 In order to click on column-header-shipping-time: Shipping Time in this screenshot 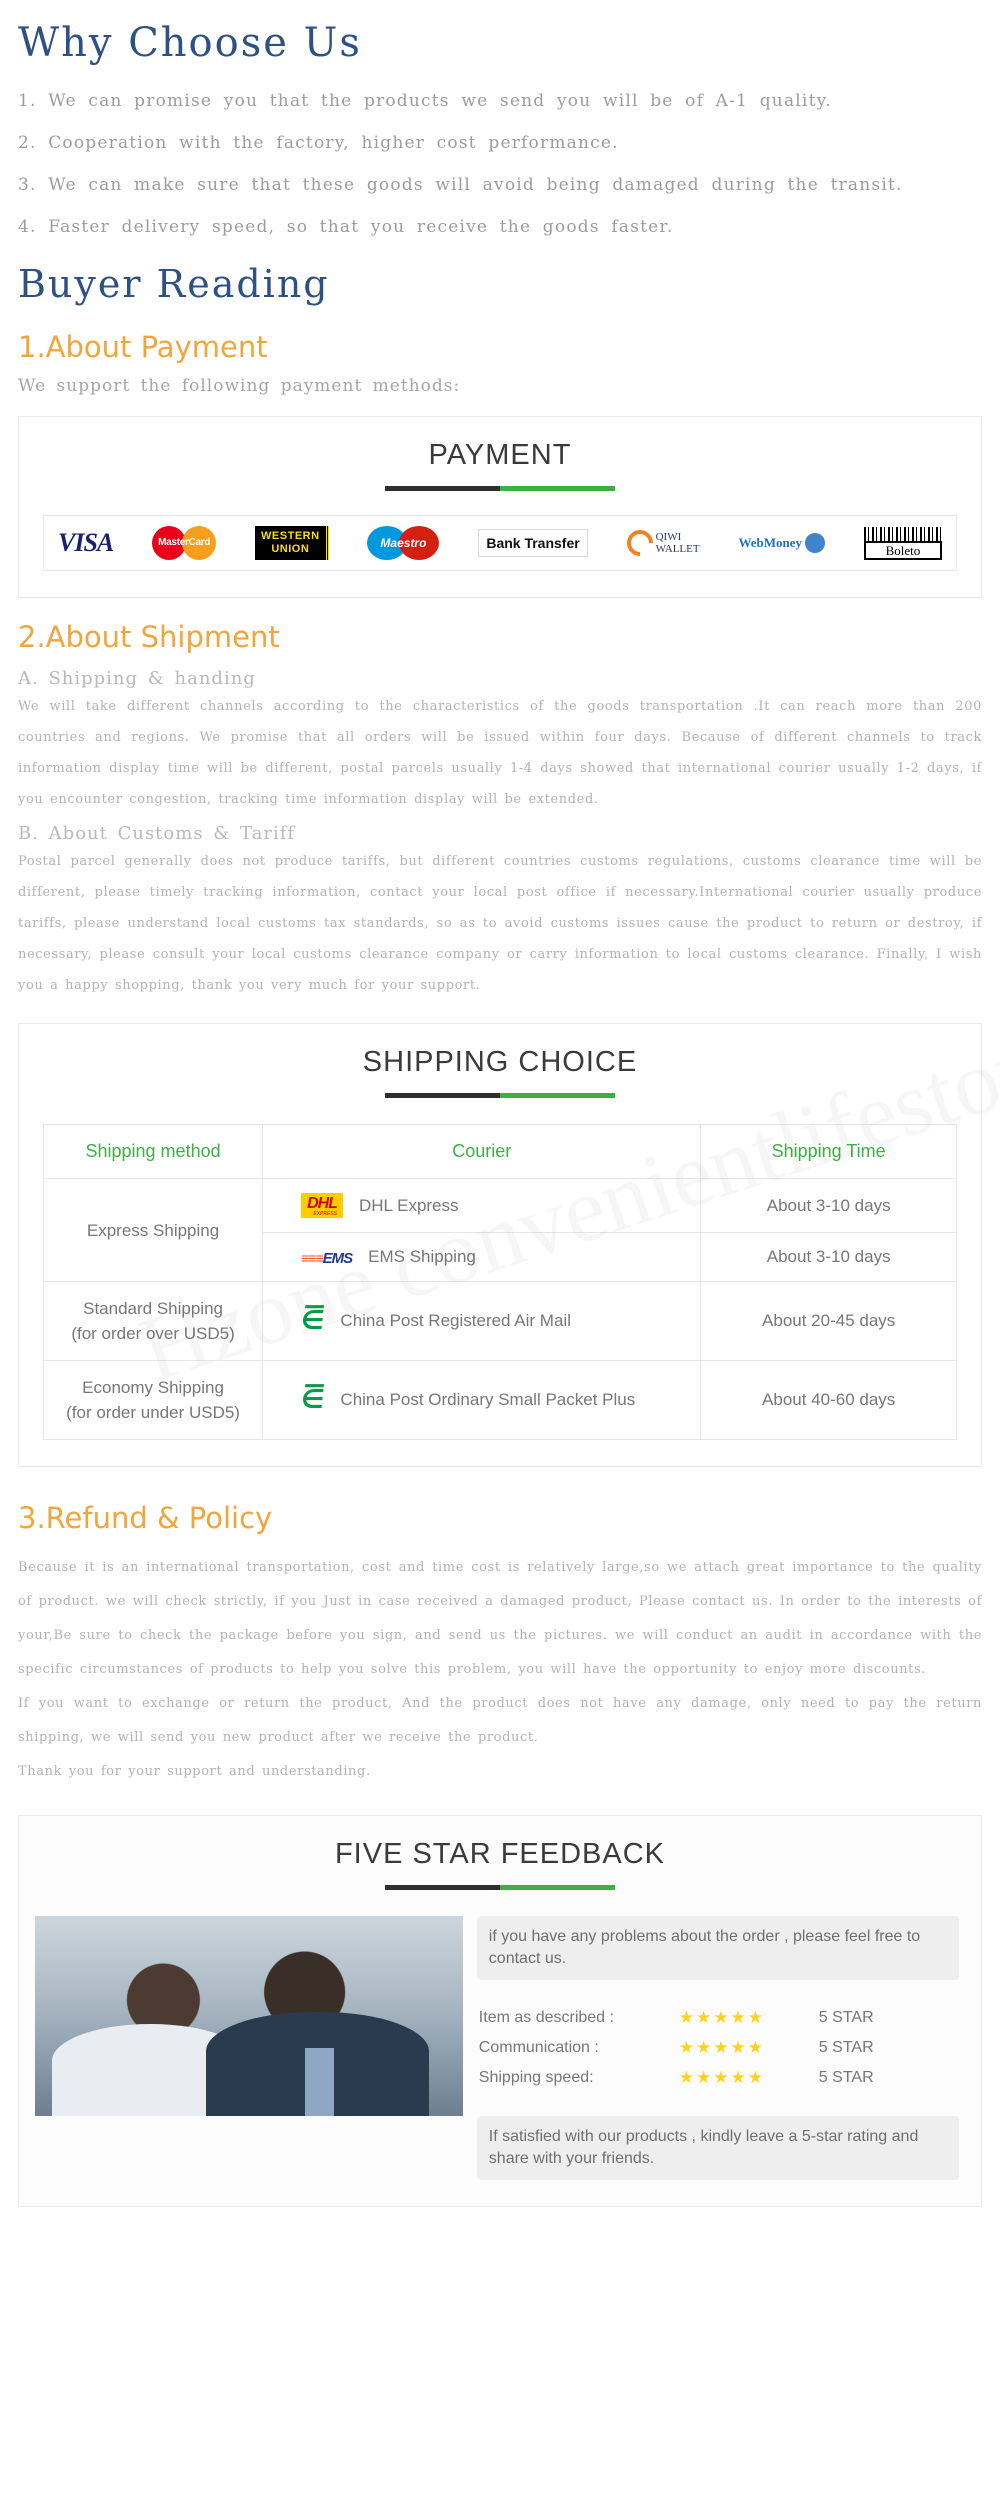, I will do `click(828, 1151)`.